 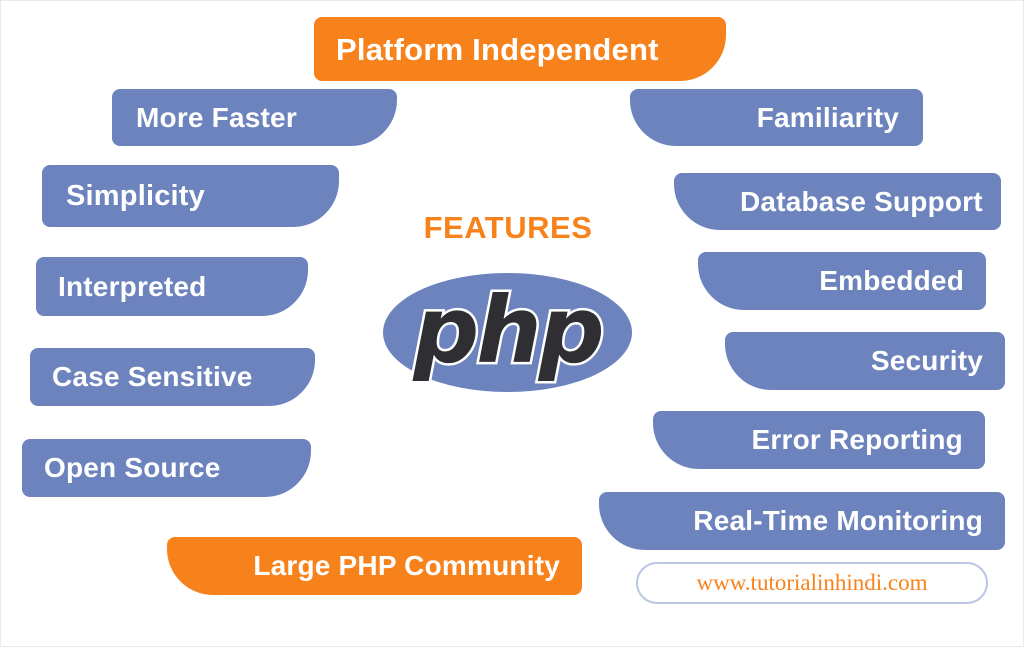 I want to click on feature-banner-large-php-community: Large PHP Community, so click(x=374, y=566).